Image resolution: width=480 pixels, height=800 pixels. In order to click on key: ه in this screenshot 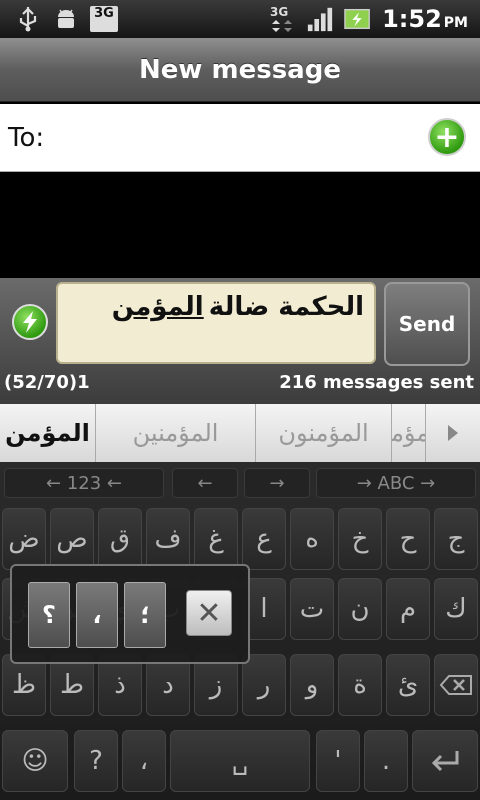, I will do `click(312, 539)`.